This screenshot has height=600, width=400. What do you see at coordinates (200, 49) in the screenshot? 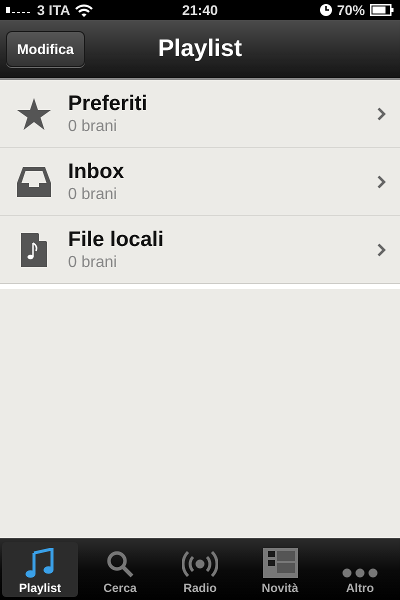
I see `page-title: Playlist` at bounding box center [200, 49].